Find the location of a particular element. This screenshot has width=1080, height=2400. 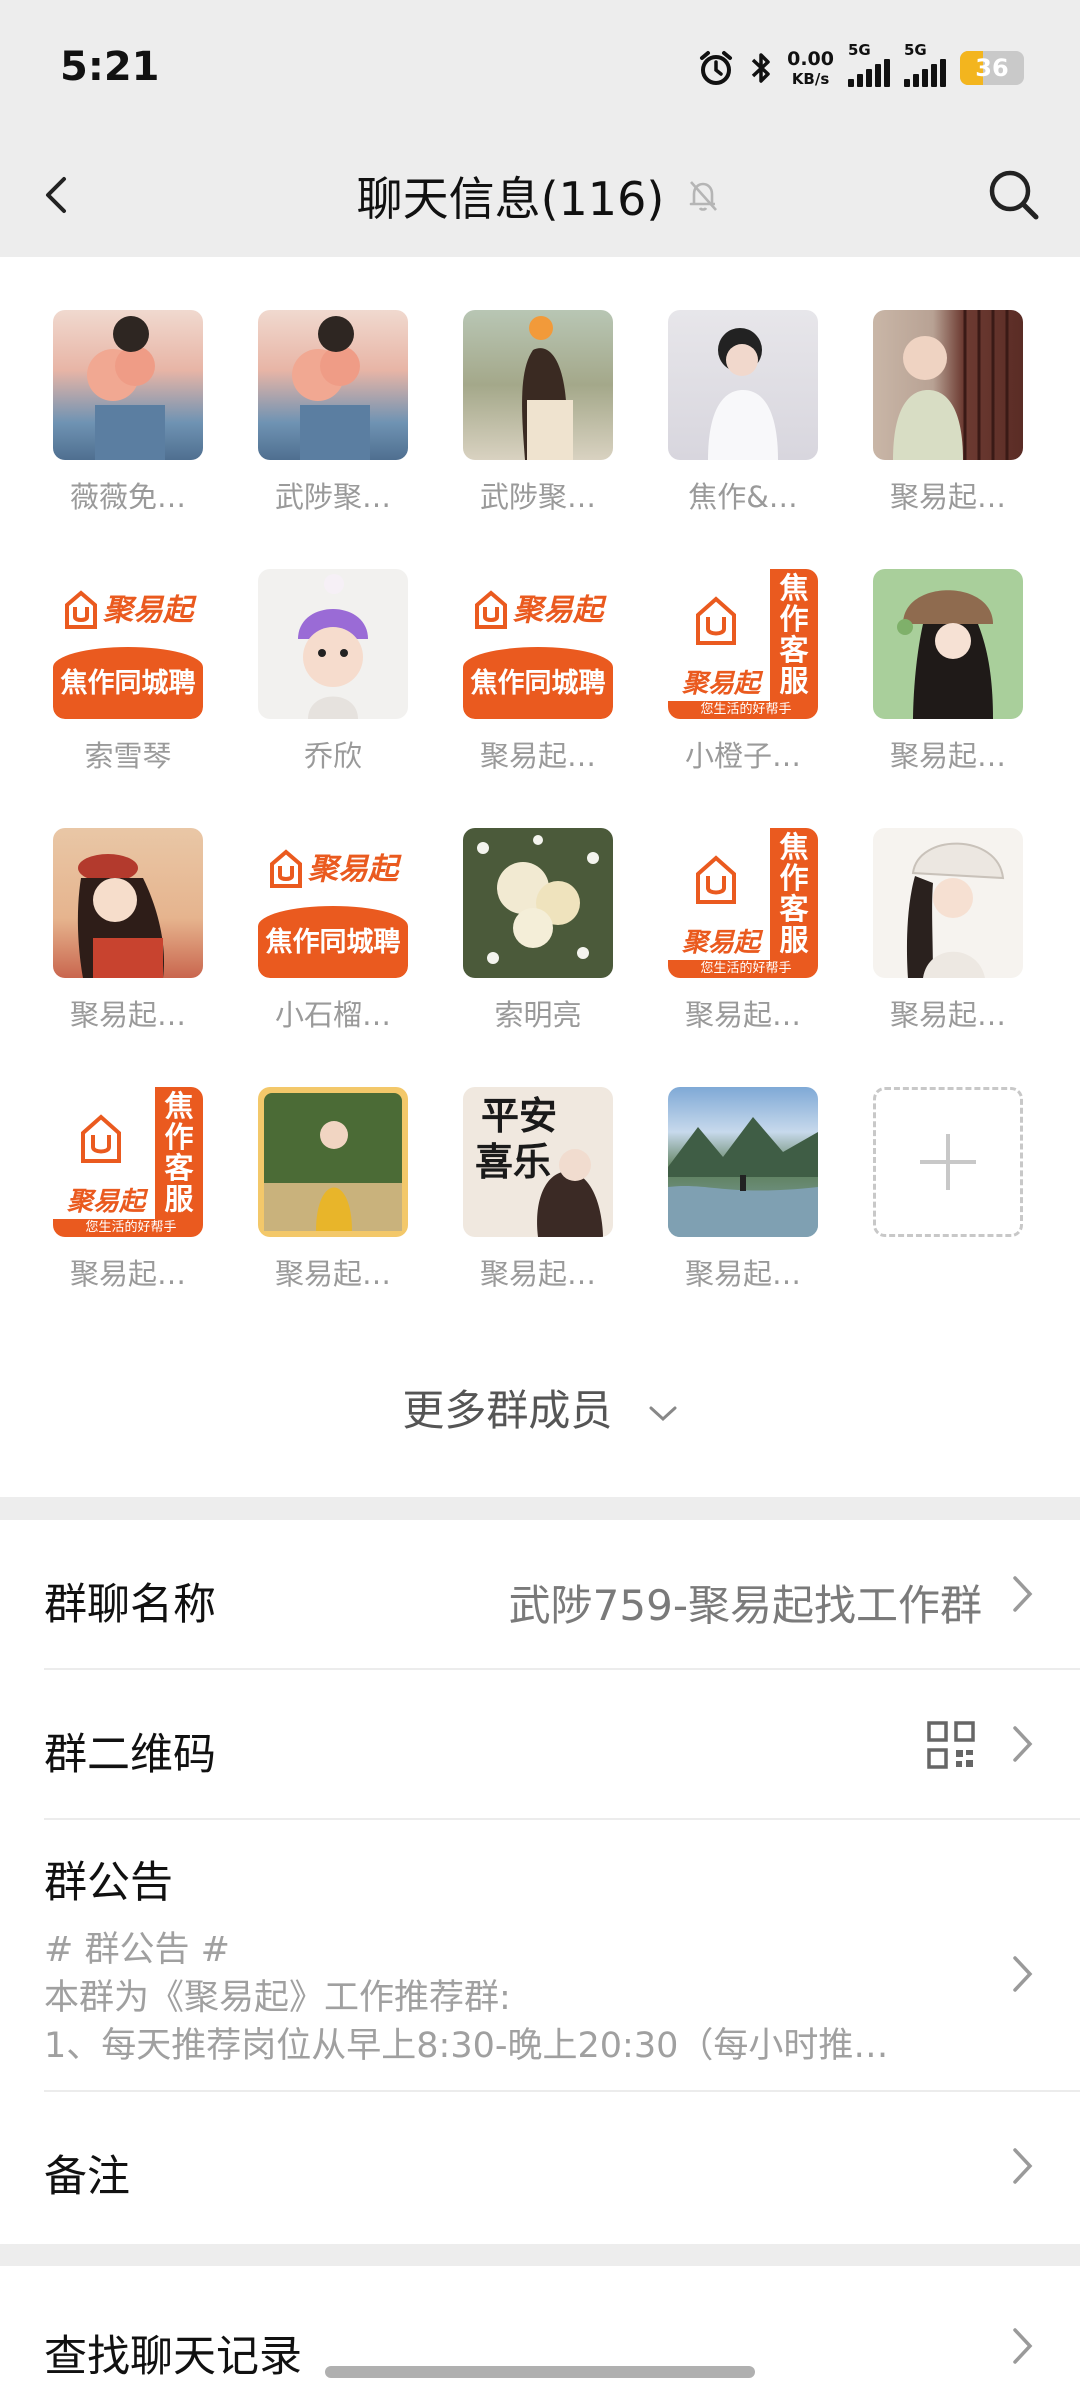

search-button is located at coordinates (1014, 195).